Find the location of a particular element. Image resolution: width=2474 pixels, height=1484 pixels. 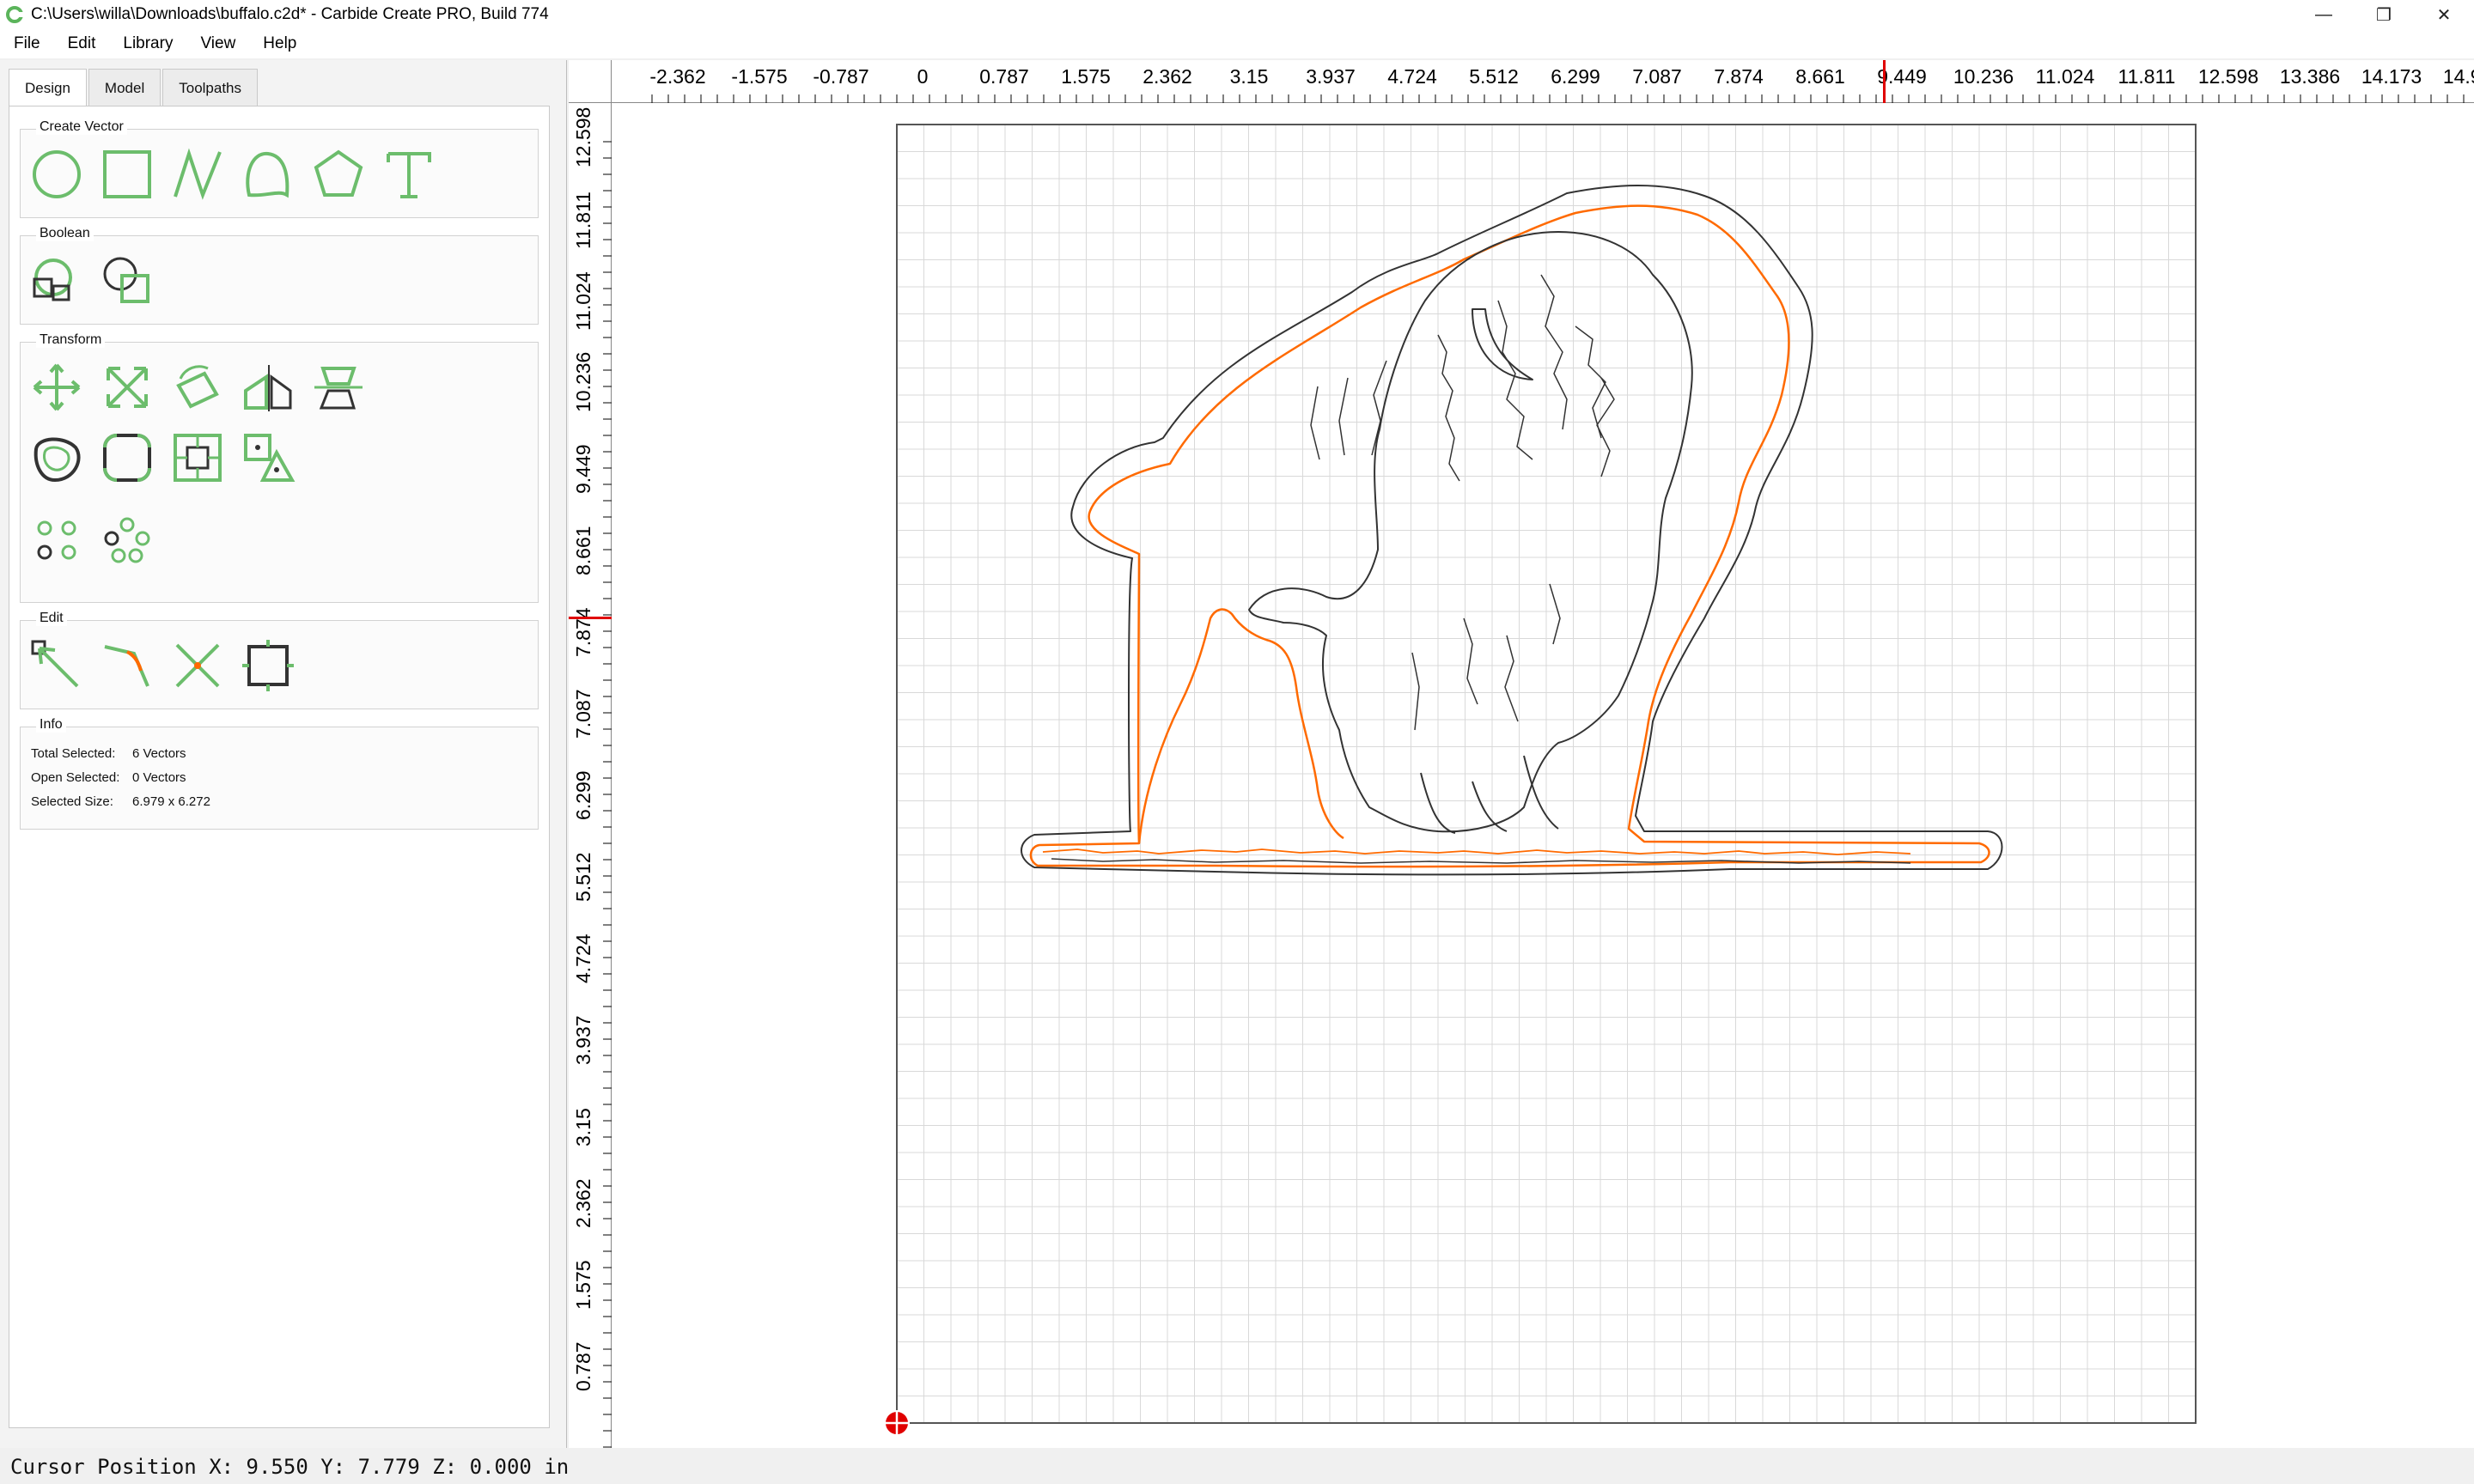

group-title-boolean: Boolean is located at coordinates (65, 234).